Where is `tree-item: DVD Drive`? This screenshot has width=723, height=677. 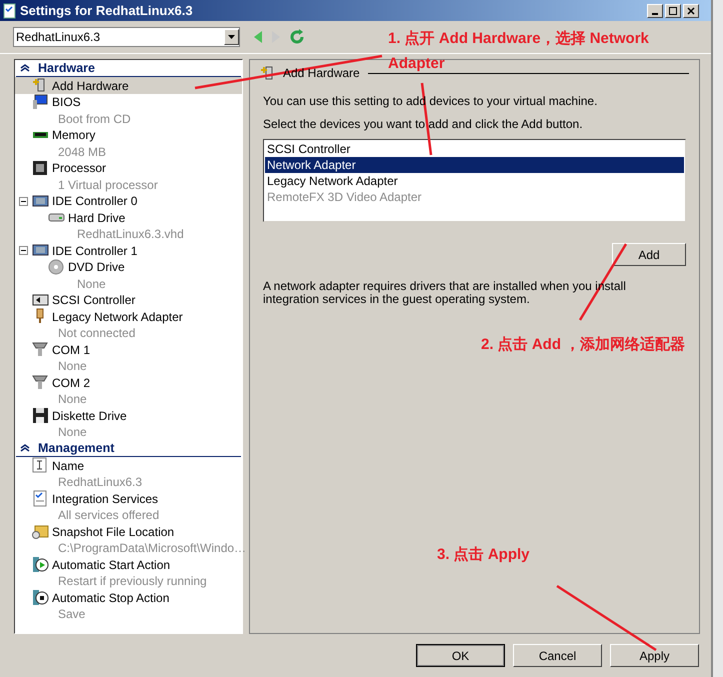
tree-item: DVD Drive is located at coordinates (96, 267).